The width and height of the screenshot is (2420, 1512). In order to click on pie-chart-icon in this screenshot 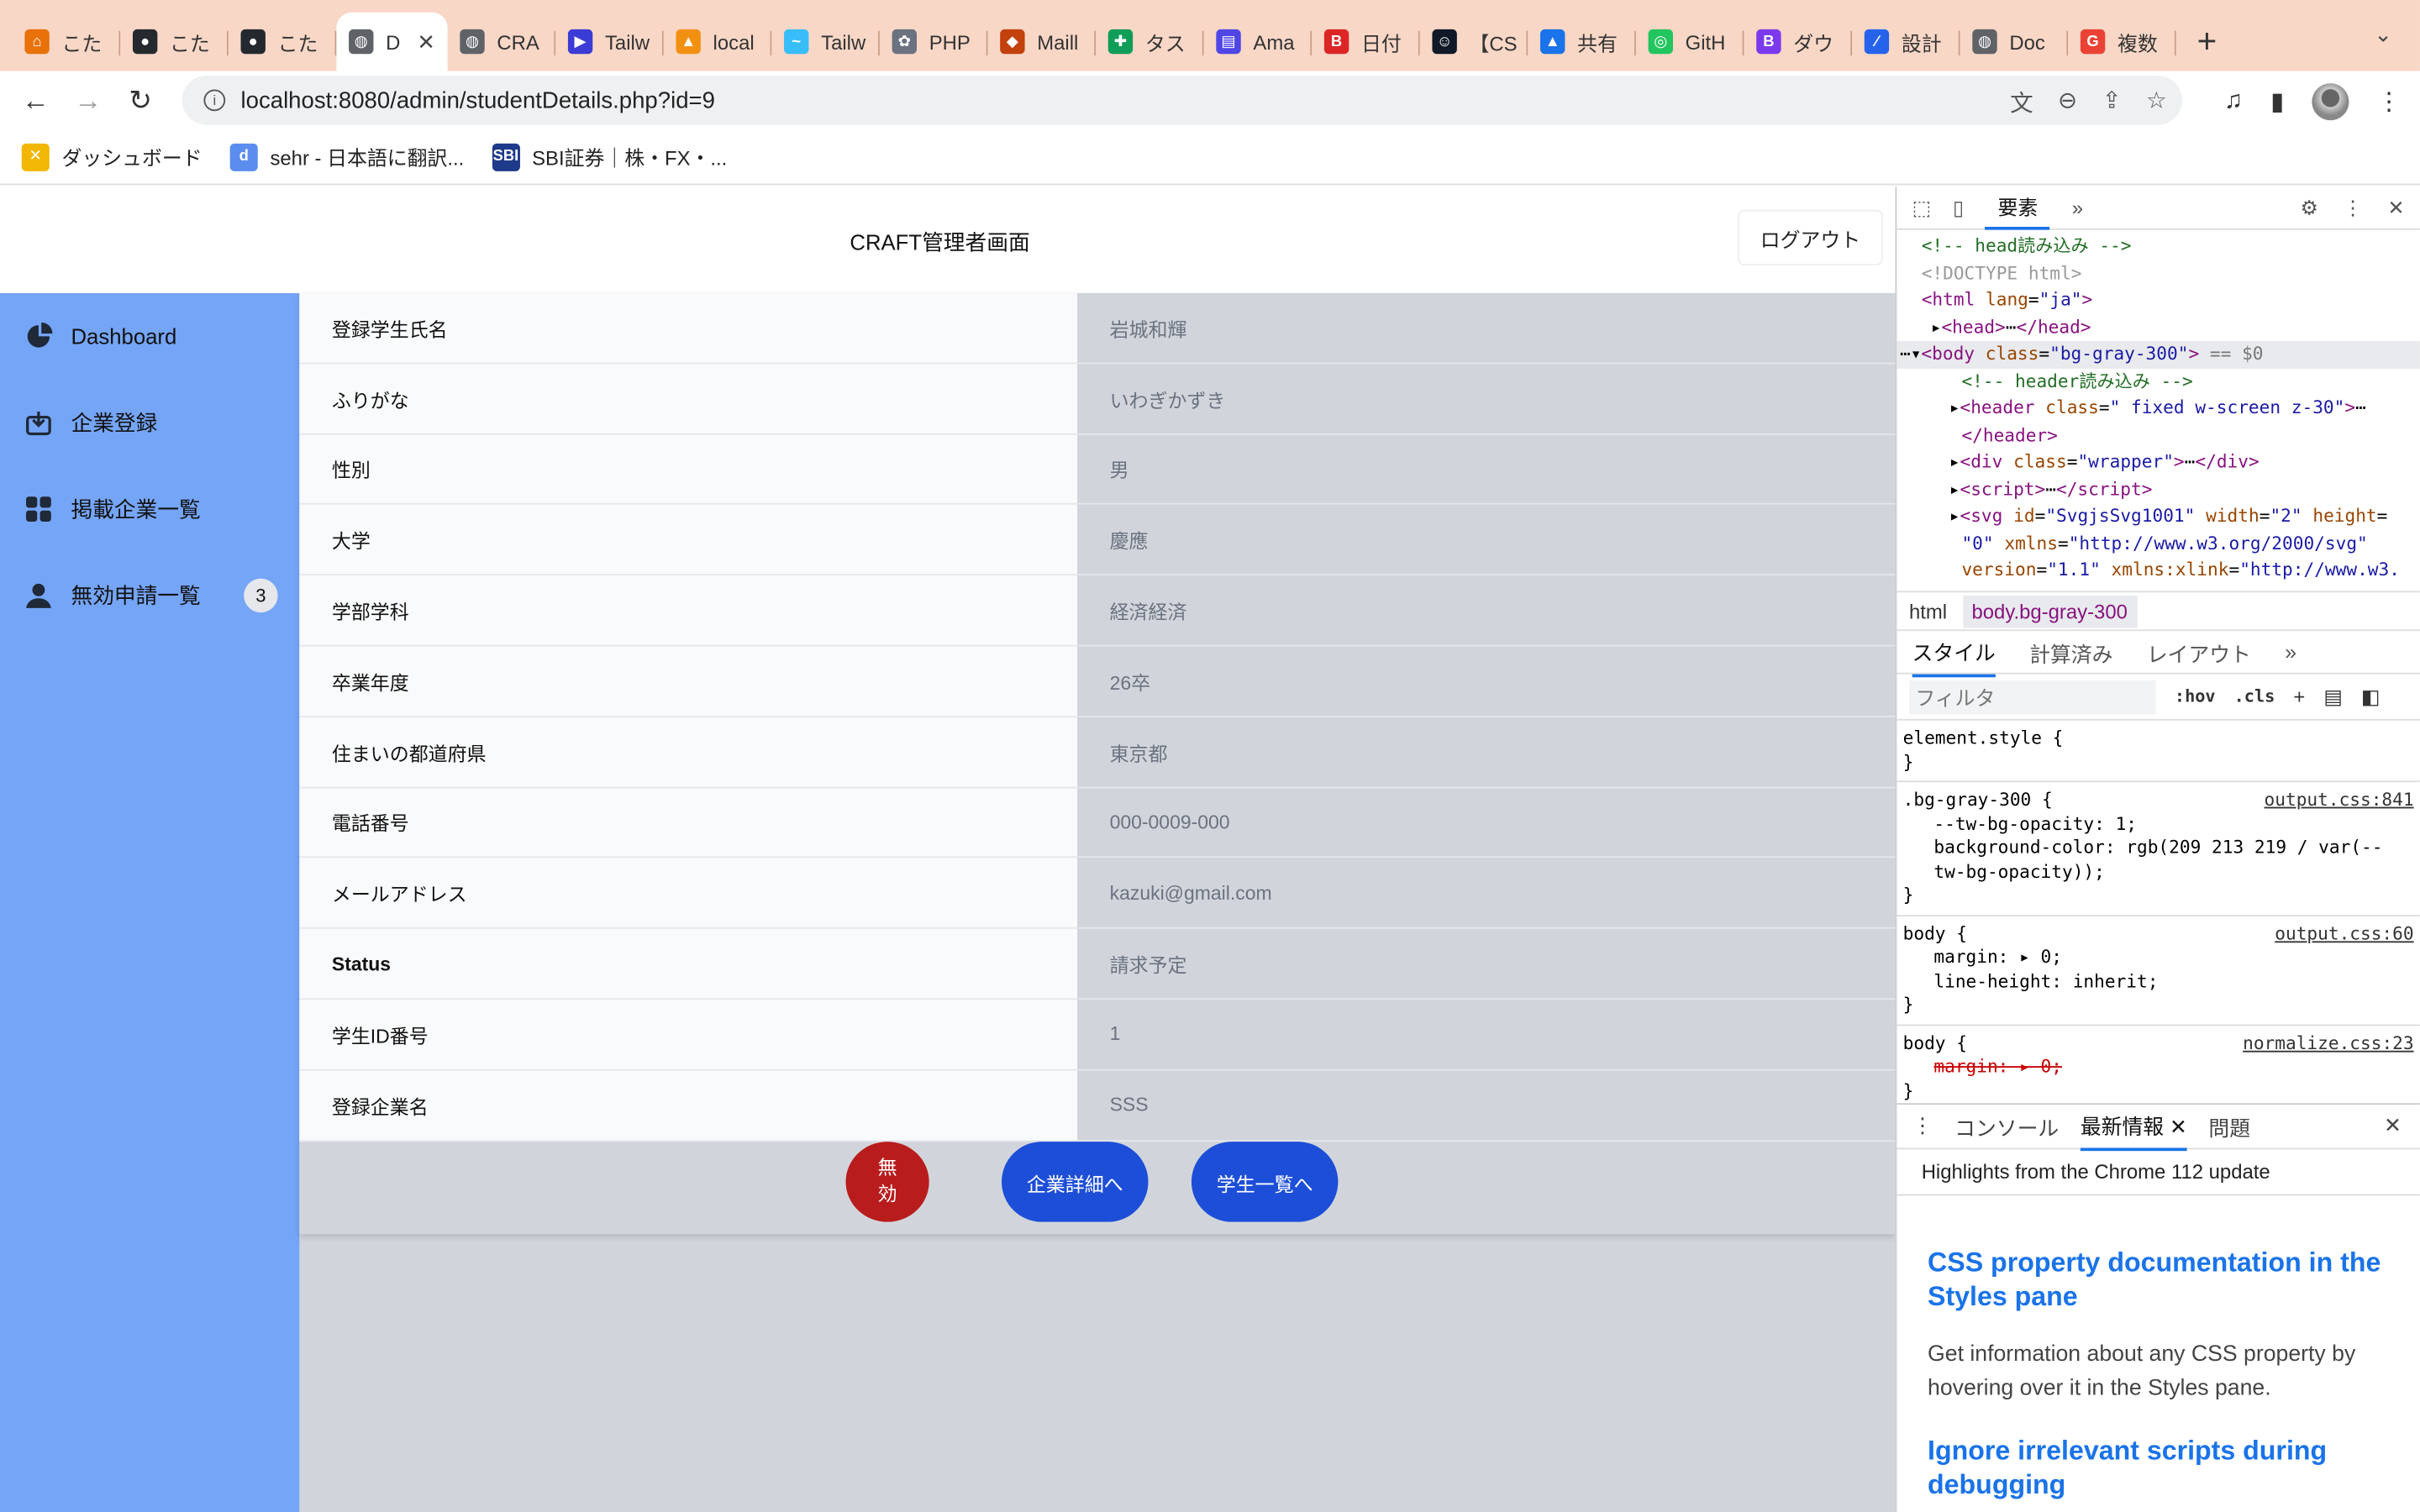, I will do `click(38, 336)`.